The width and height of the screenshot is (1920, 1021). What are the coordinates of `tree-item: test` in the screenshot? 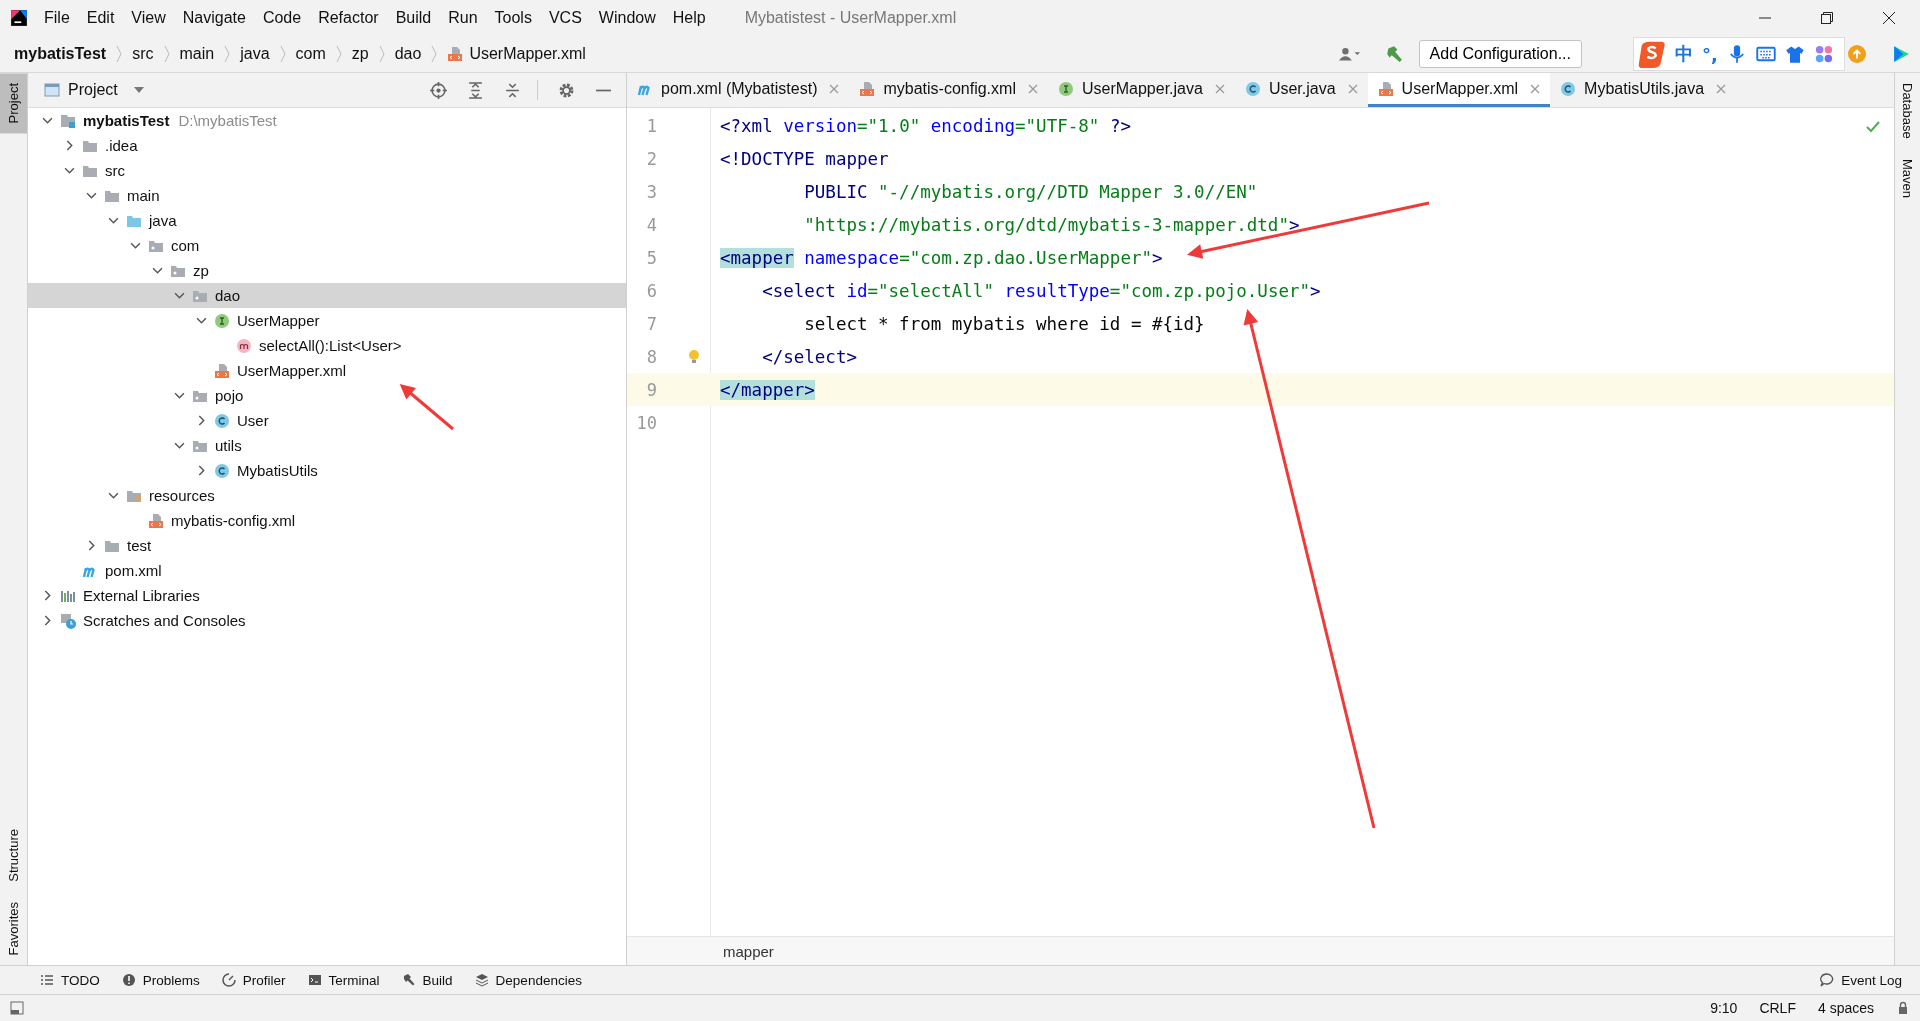 It's located at (327, 545).